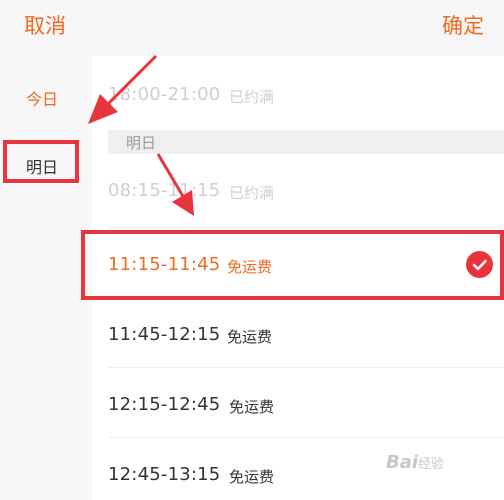 This screenshot has height=500, width=504. What do you see at coordinates (298, 194) in the screenshot?
I see `time-slot-row: 08:15-11:15 已约满` at bounding box center [298, 194].